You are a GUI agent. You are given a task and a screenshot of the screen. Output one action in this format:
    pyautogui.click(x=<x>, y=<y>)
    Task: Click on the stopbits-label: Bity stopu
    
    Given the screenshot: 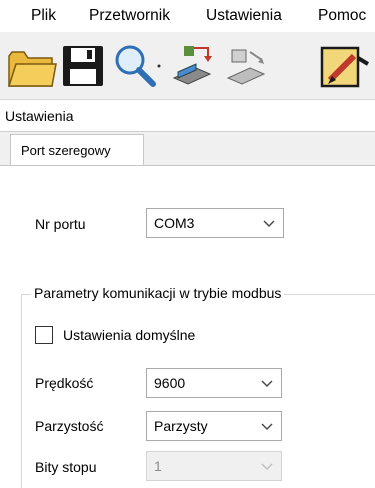 What is the action you would take?
    pyautogui.click(x=66, y=467)
    